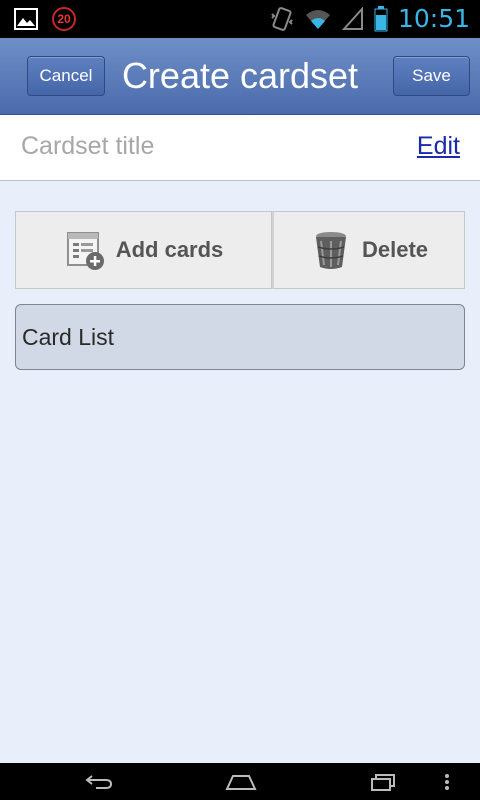 This screenshot has width=480, height=800. What do you see at coordinates (395, 249) in the screenshot?
I see `delete-label: Delete` at bounding box center [395, 249].